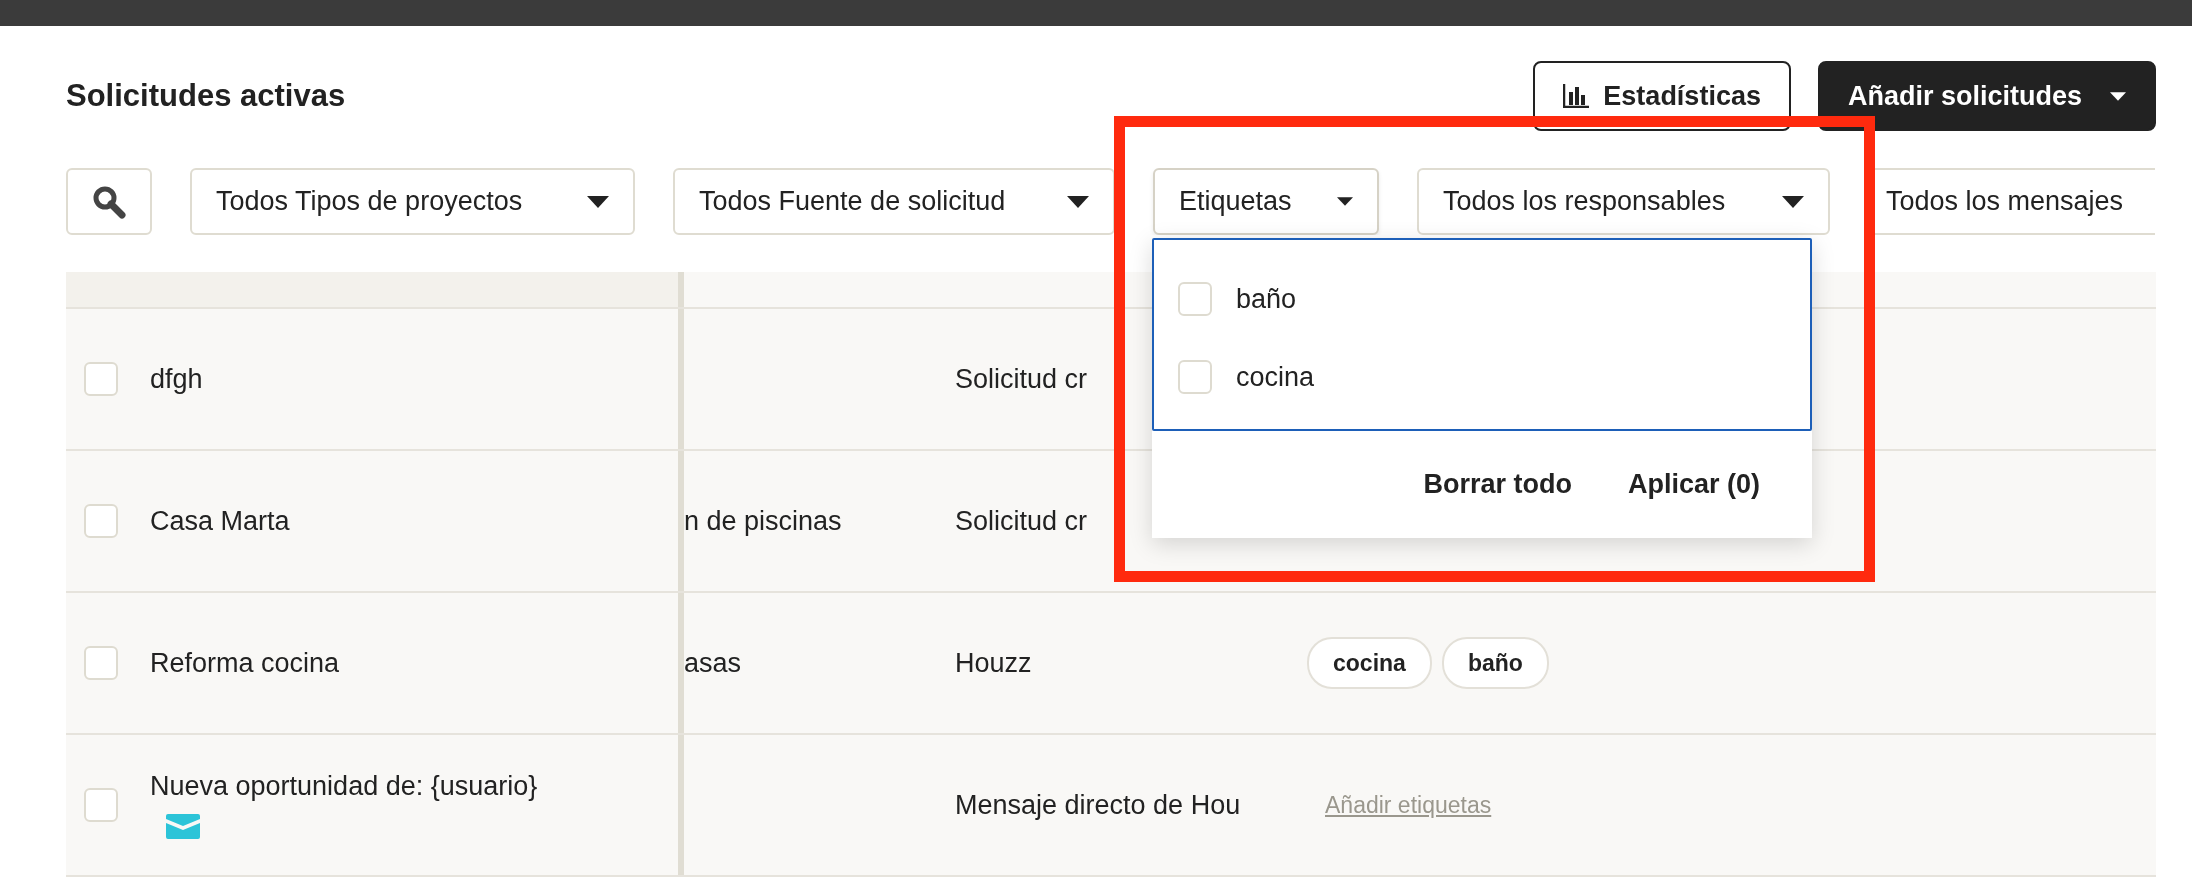  Describe the element at coordinates (1266, 299) in the screenshot. I see `option-label: baño` at that location.